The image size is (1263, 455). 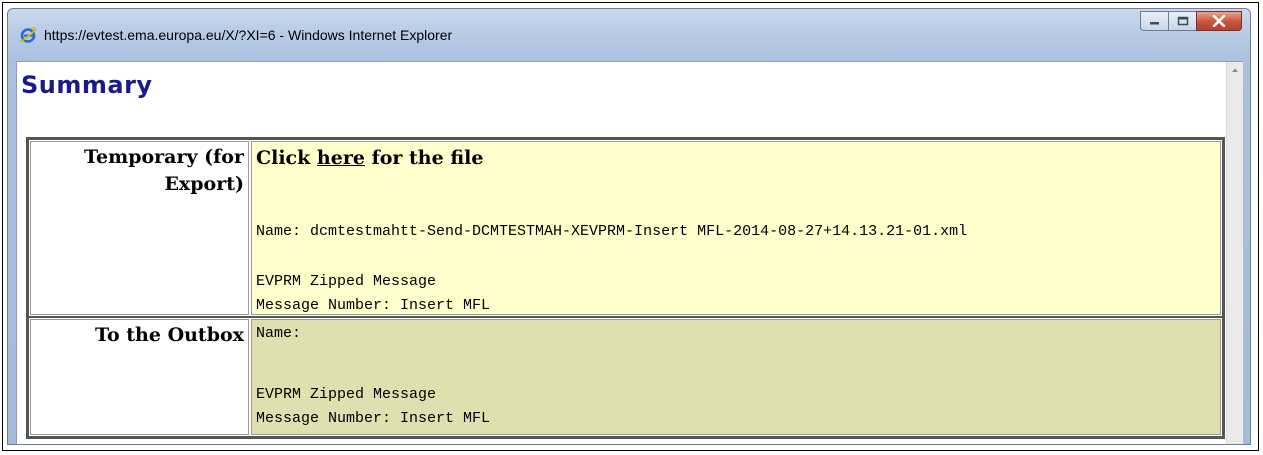 What do you see at coordinates (87, 85) in the screenshot?
I see `page-title: Summary` at bounding box center [87, 85].